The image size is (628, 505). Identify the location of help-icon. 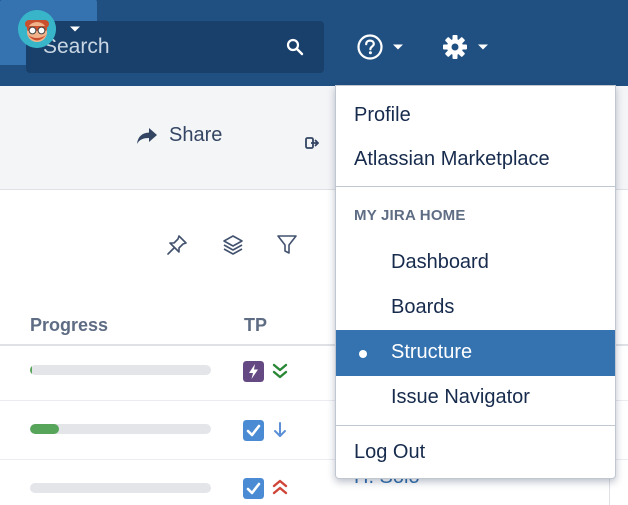
(370, 47).